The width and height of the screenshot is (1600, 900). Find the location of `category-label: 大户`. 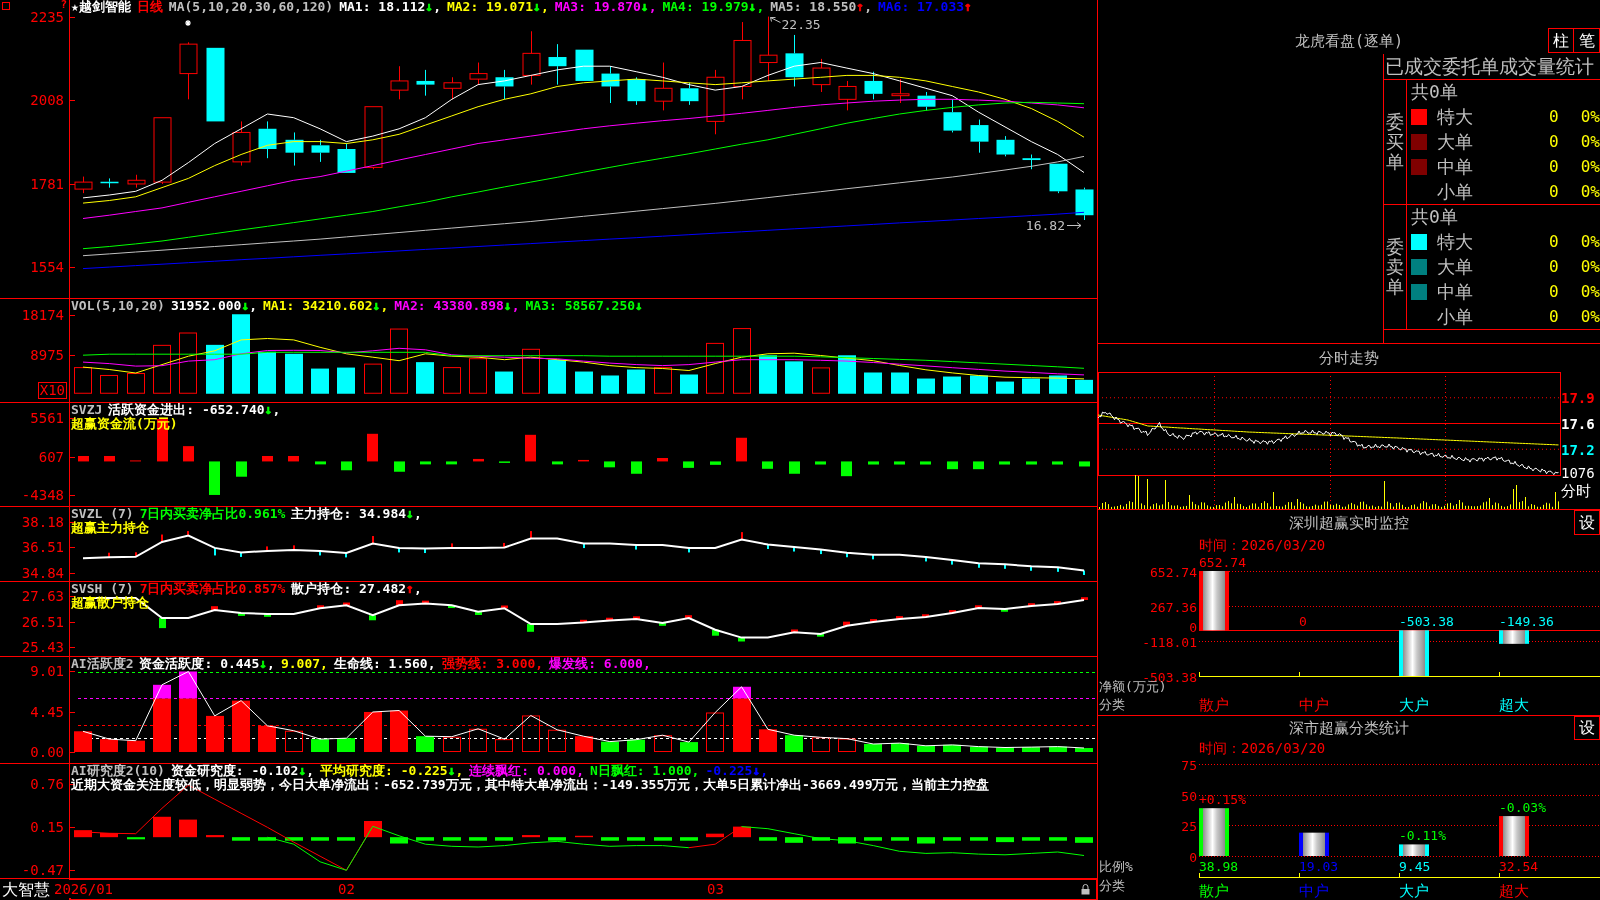

category-label: 大户 is located at coordinates (1414, 891).